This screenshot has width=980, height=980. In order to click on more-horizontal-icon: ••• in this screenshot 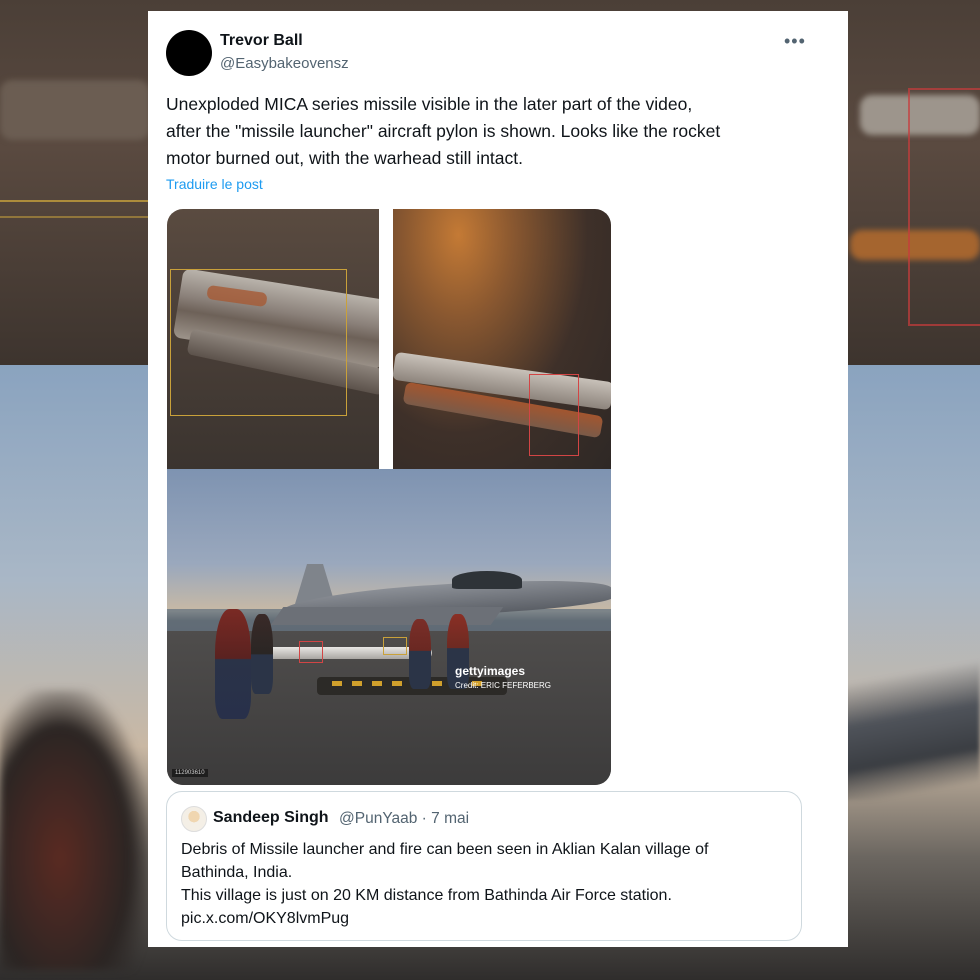, I will do `click(795, 41)`.